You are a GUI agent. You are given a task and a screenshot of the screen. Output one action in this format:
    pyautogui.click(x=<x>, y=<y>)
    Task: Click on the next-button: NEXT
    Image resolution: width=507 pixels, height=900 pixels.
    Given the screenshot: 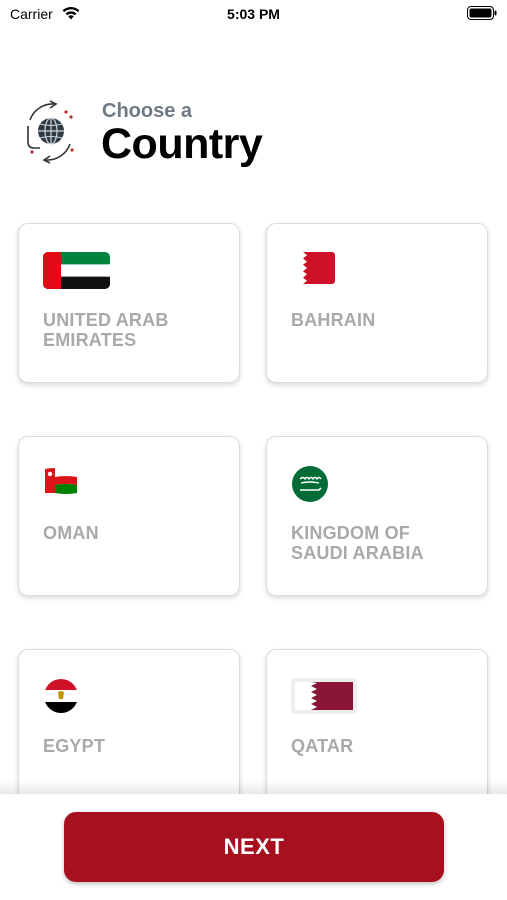 What is the action you would take?
    pyautogui.click(x=254, y=847)
    